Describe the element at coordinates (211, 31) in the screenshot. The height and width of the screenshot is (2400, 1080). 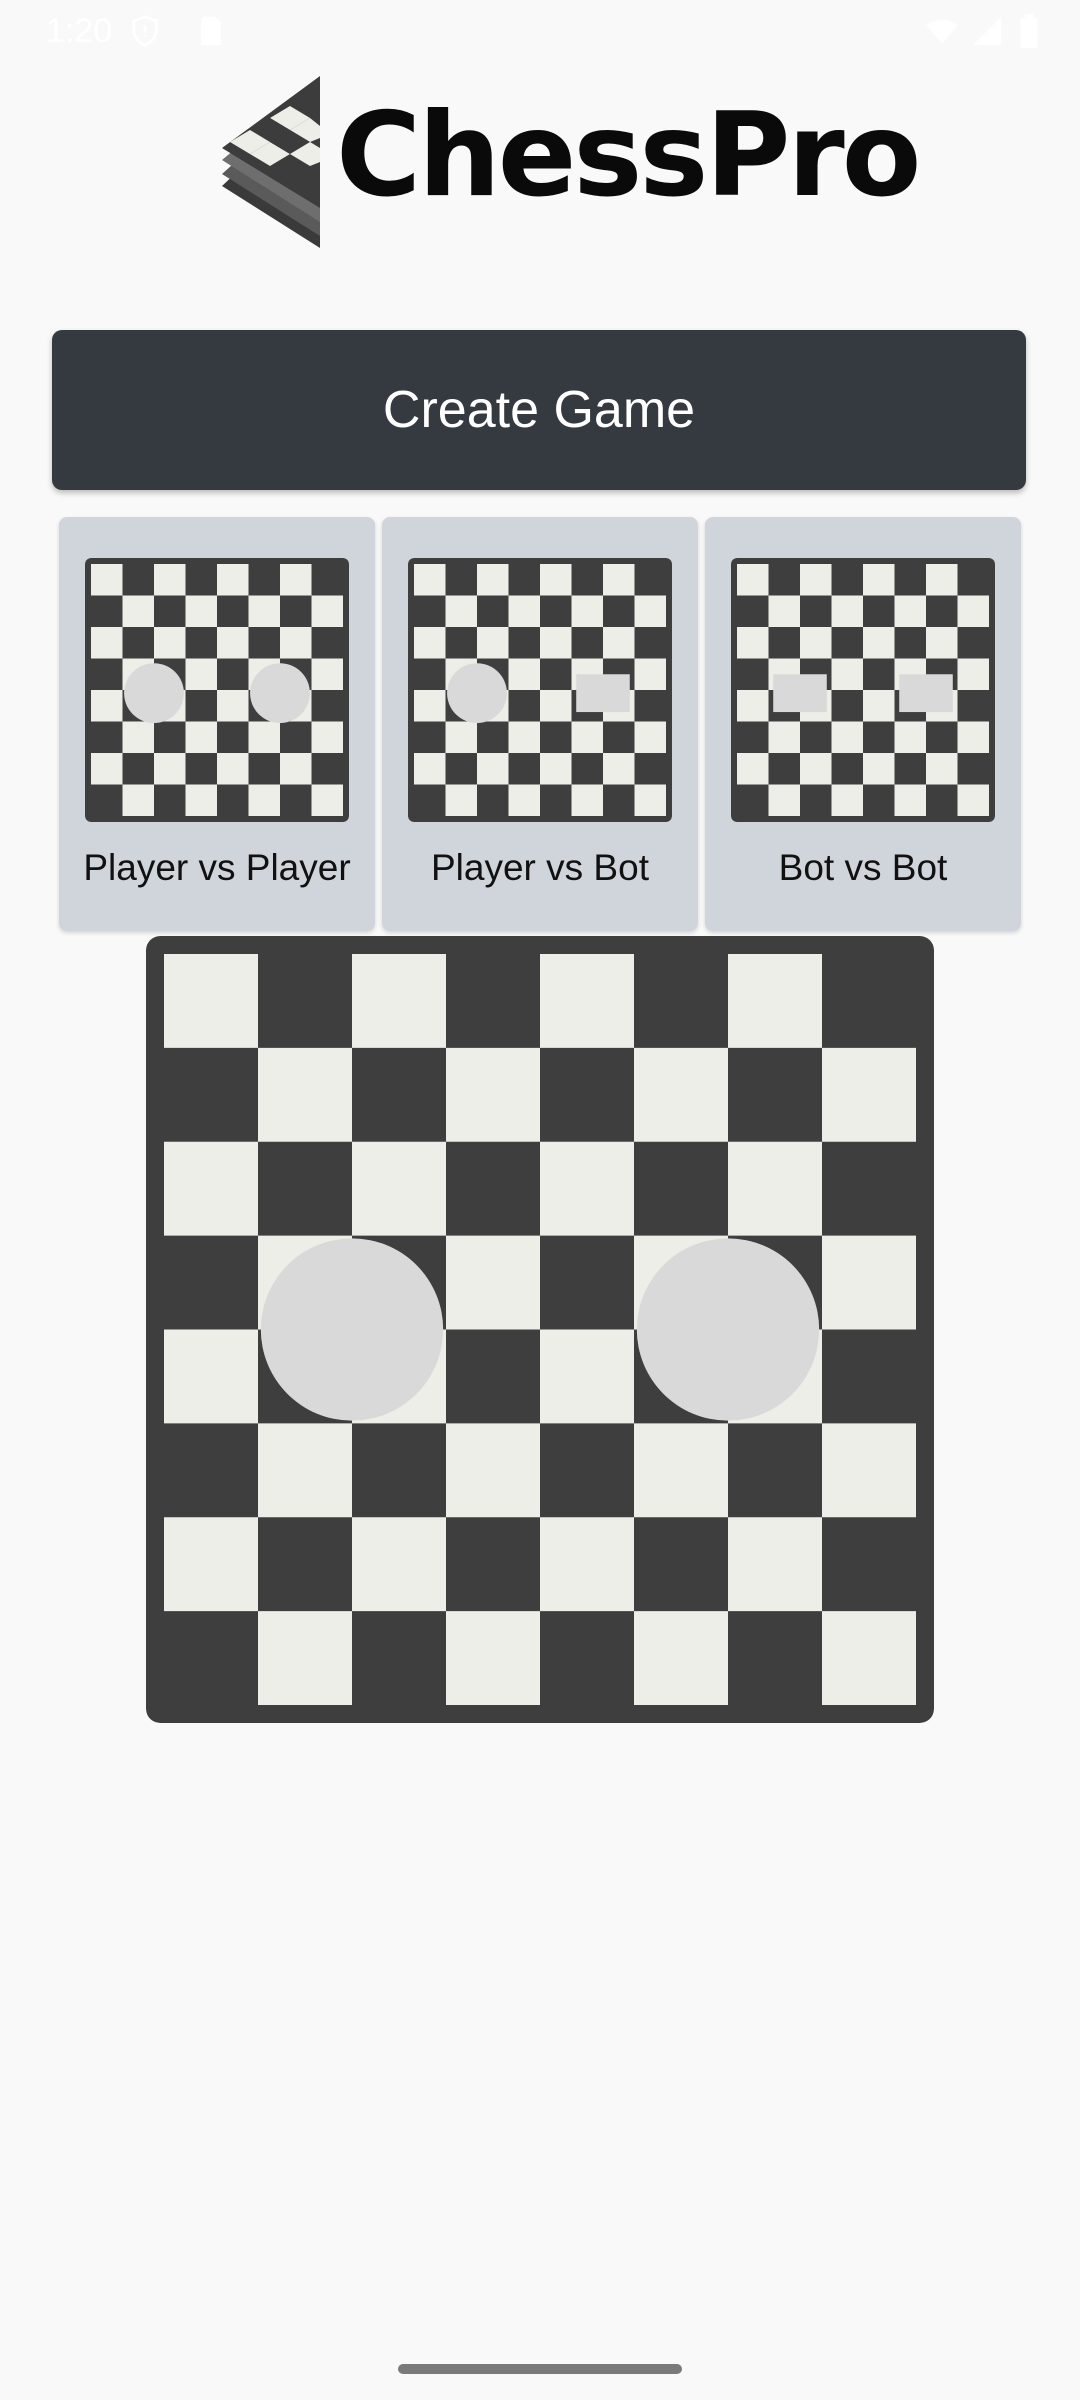
I see `sim-card-icon` at that location.